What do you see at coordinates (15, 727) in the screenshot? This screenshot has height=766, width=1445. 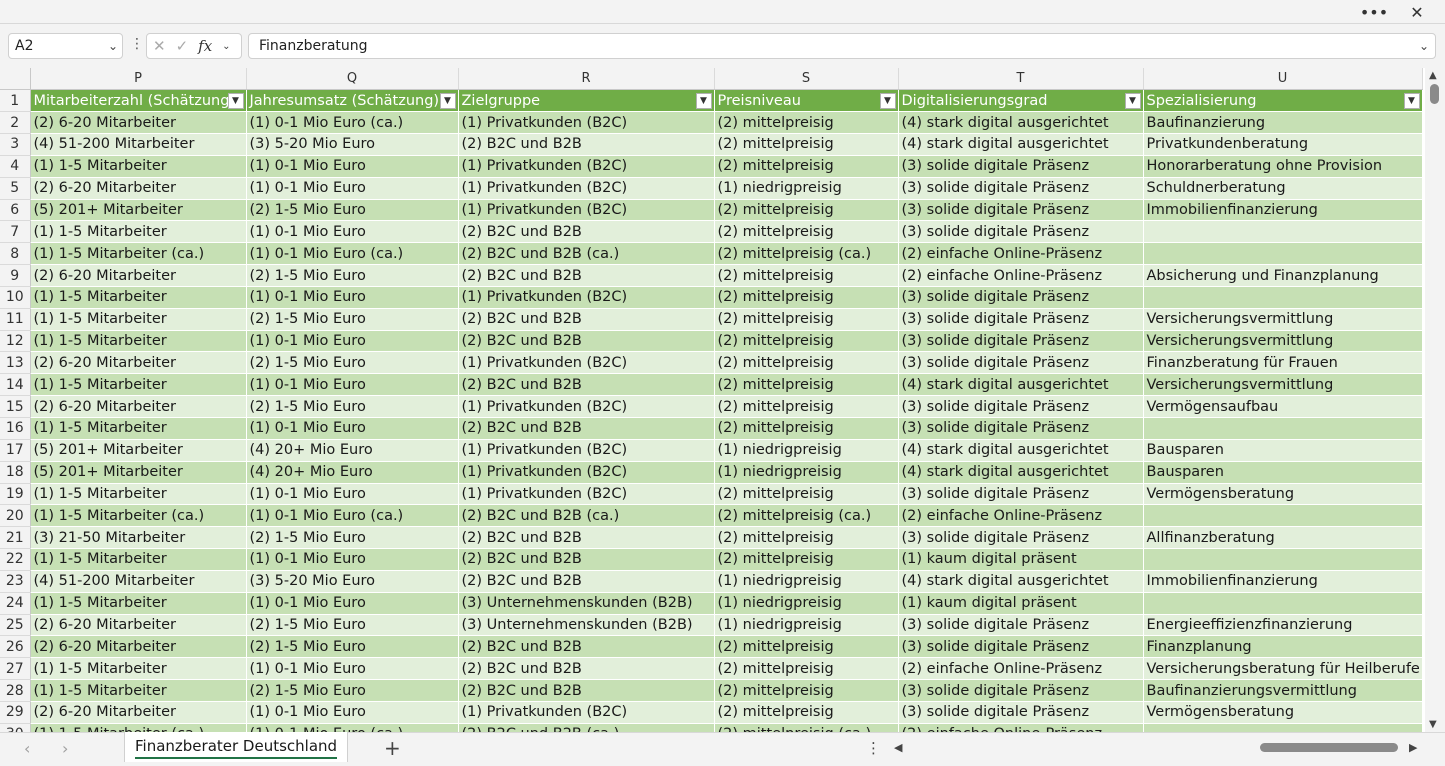 I see `row-header: 30` at bounding box center [15, 727].